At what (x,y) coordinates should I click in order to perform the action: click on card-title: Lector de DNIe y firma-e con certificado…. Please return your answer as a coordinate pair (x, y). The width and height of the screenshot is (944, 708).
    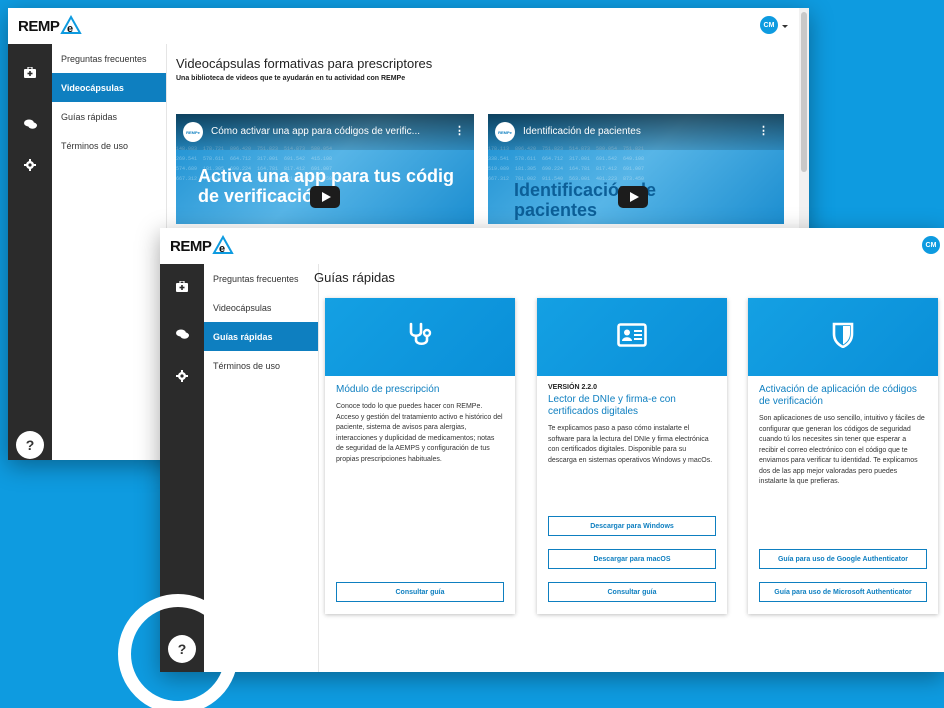
    Looking at the image, I should click on (612, 405).